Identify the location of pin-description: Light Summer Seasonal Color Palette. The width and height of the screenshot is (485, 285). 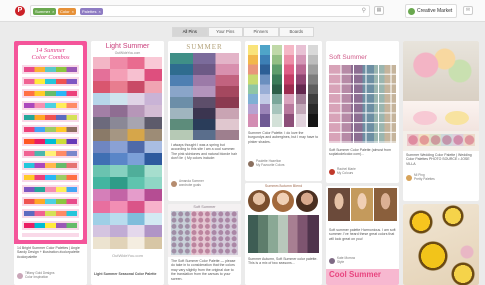
(125, 274).